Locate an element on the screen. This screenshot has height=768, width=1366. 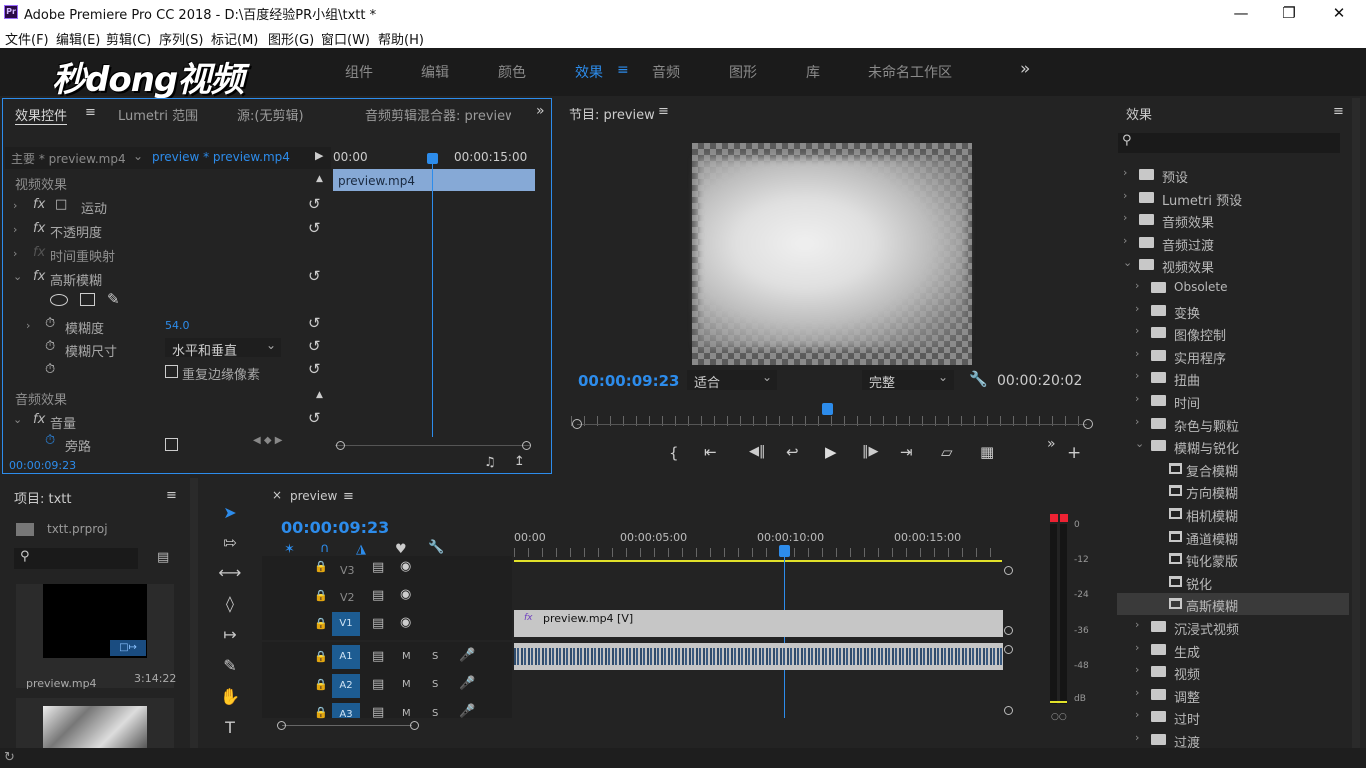
effects-tree-item: › 图像控制 is located at coordinates (1233, 333).